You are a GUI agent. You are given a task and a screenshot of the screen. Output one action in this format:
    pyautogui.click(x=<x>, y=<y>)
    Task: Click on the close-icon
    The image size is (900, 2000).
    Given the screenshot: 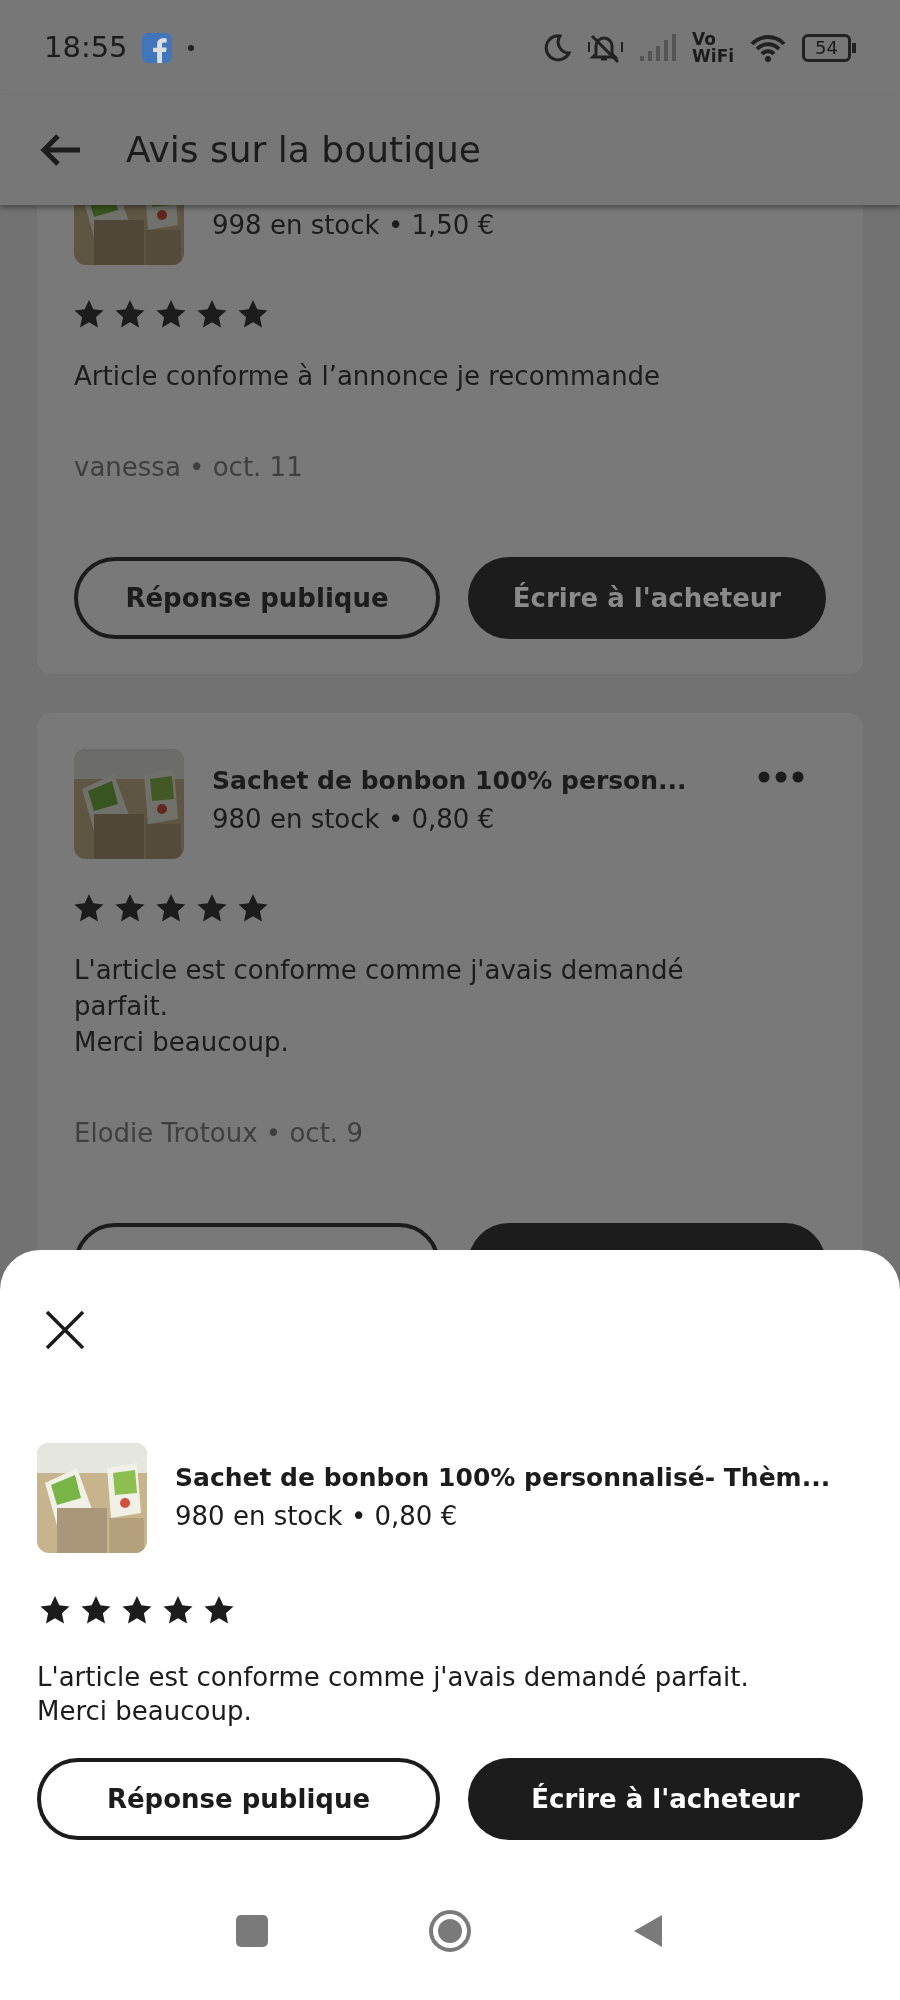 What is the action you would take?
    pyautogui.click(x=65, y=1330)
    